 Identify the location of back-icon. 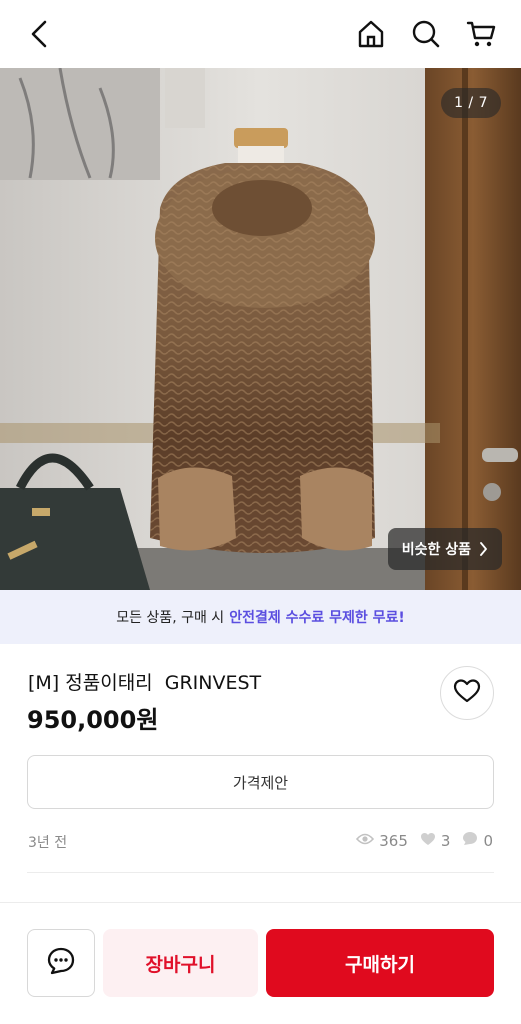
(40, 34).